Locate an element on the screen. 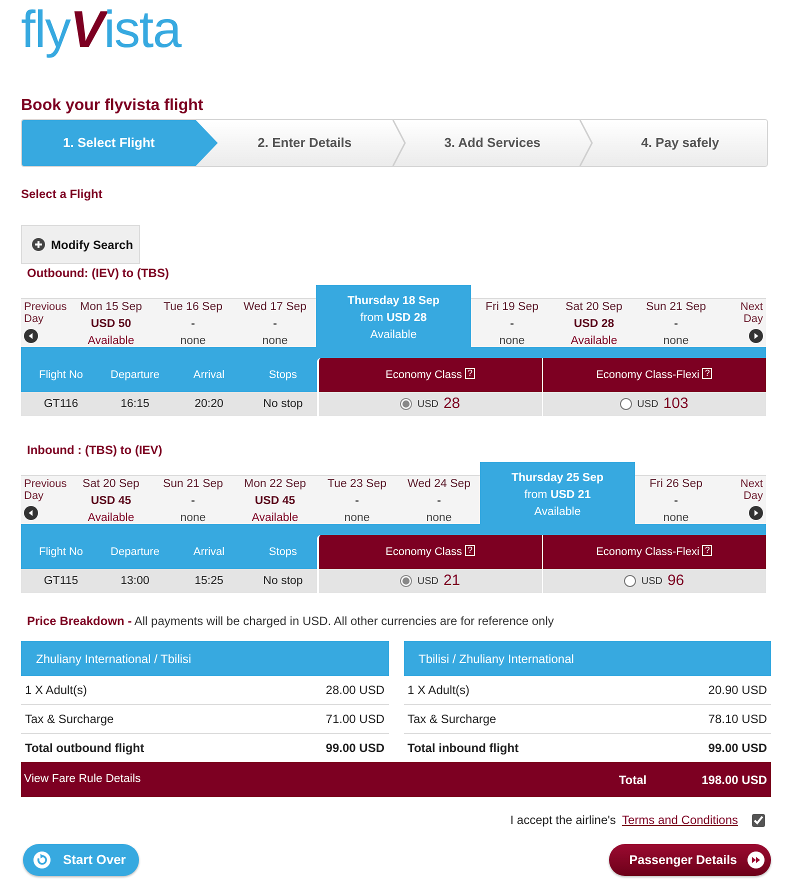 This screenshot has width=798, height=886. table-cell-text: 13:00 is located at coordinates (135, 581).